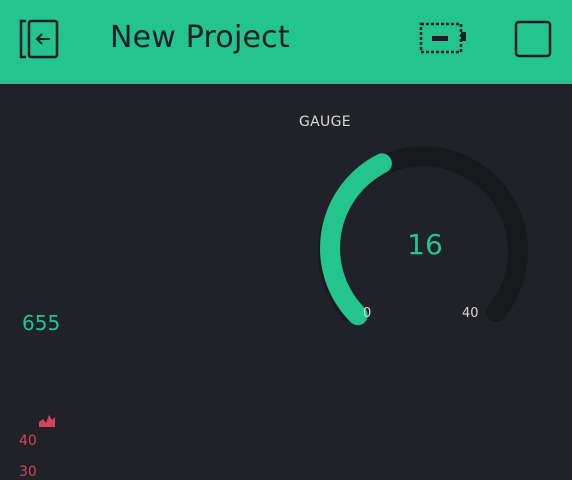 This screenshot has height=480, width=572. I want to click on back-button, so click(40, 39).